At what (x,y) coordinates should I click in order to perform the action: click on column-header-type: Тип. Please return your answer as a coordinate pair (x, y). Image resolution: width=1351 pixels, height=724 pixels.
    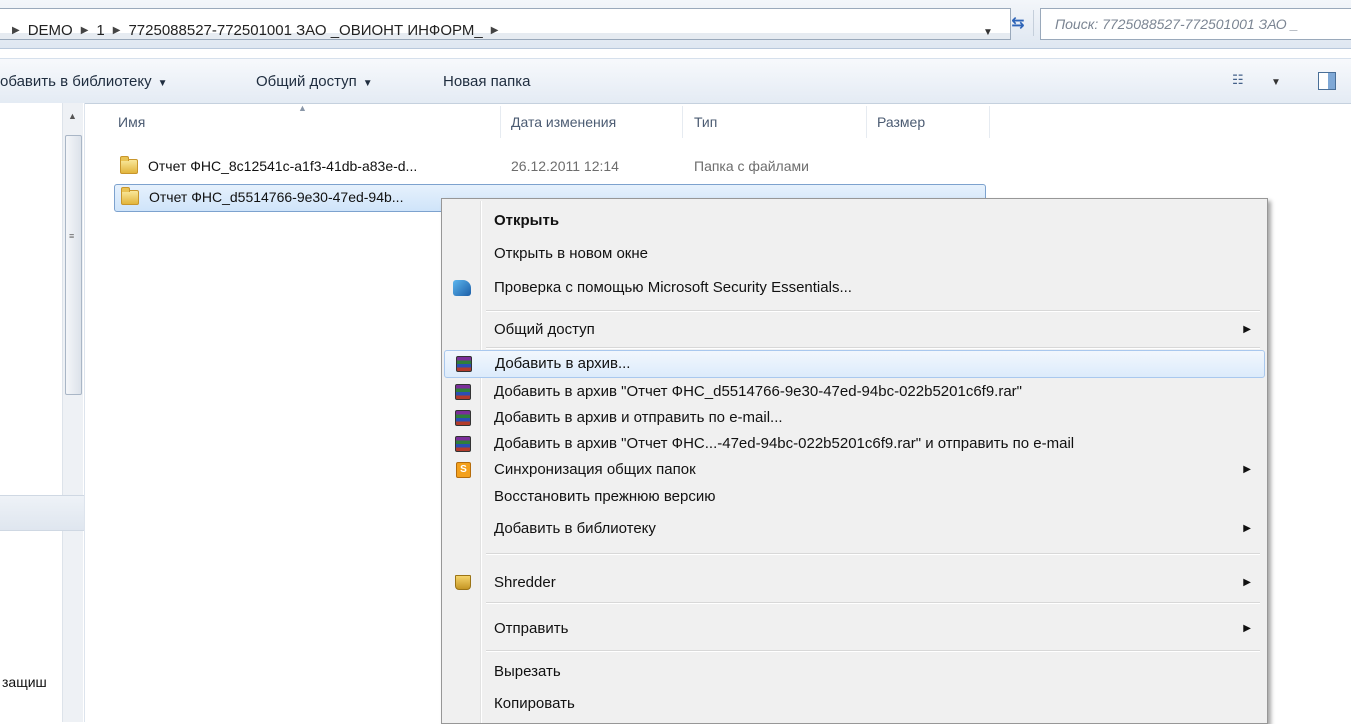
    Looking at the image, I should click on (705, 122).